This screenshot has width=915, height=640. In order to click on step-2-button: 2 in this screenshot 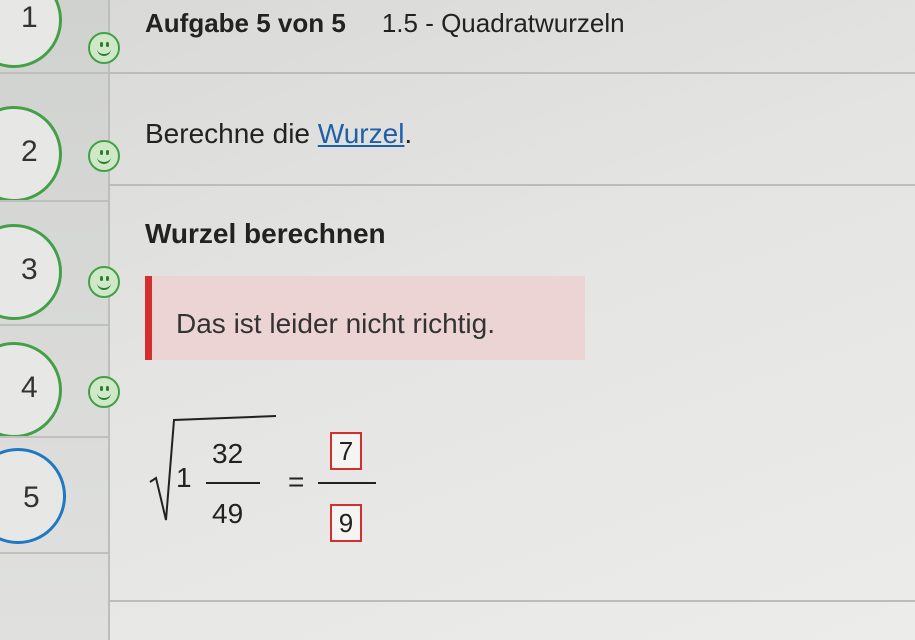, I will do `click(31, 154)`.